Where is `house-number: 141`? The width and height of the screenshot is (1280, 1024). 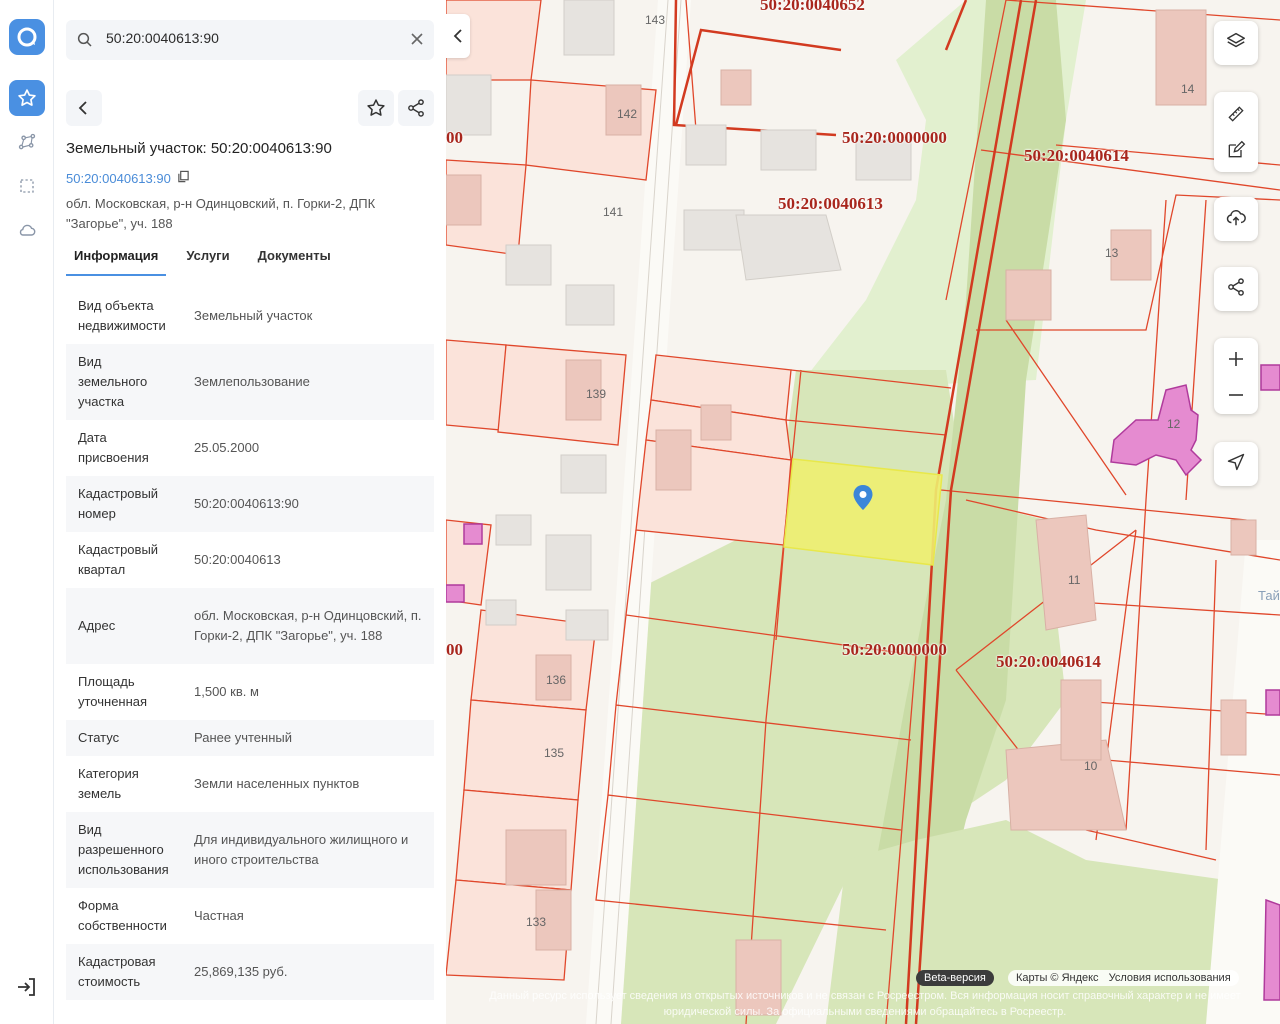 house-number: 141 is located at coordinates (613, 212).